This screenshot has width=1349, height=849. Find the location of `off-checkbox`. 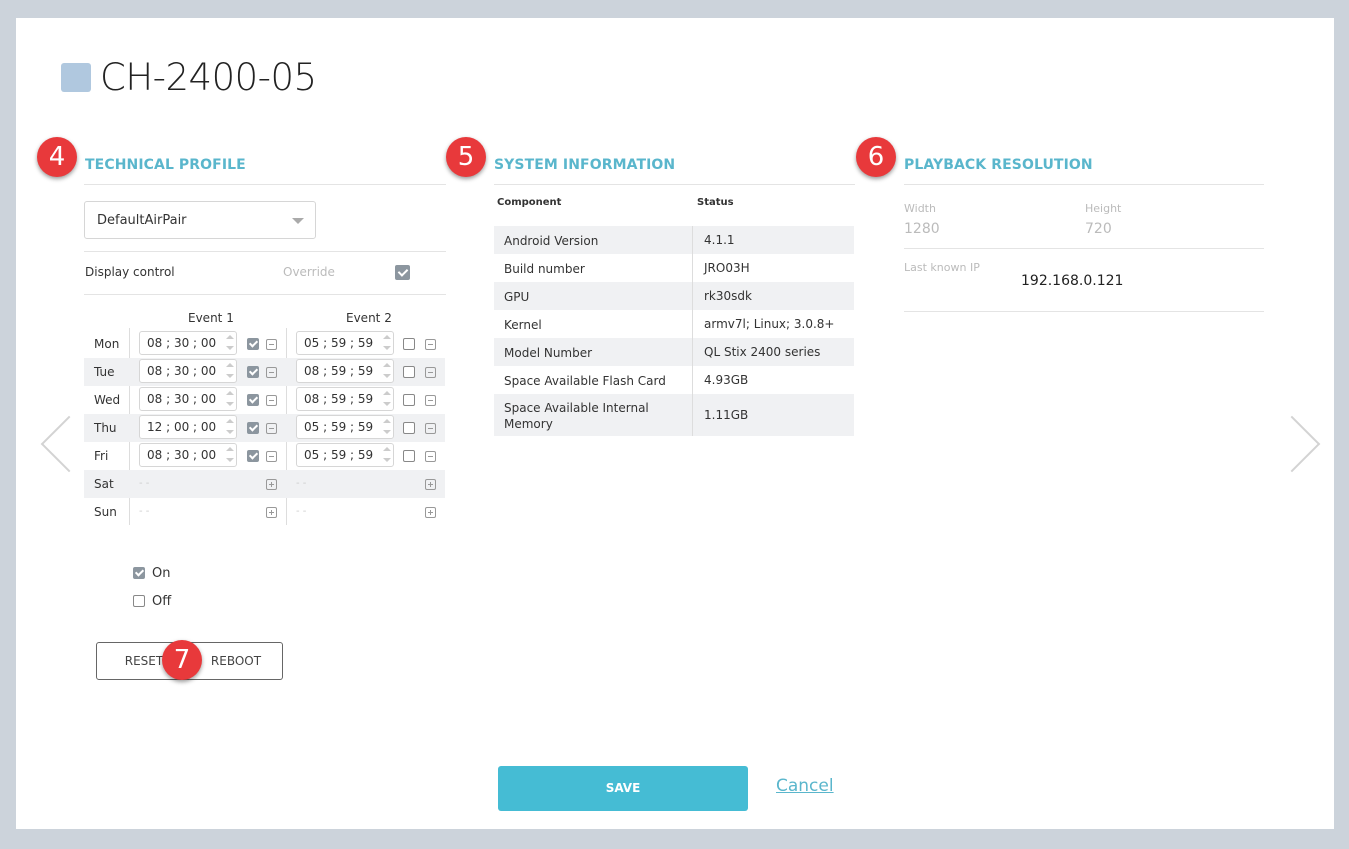

off-checkbox is located at coordinates (139, 601).